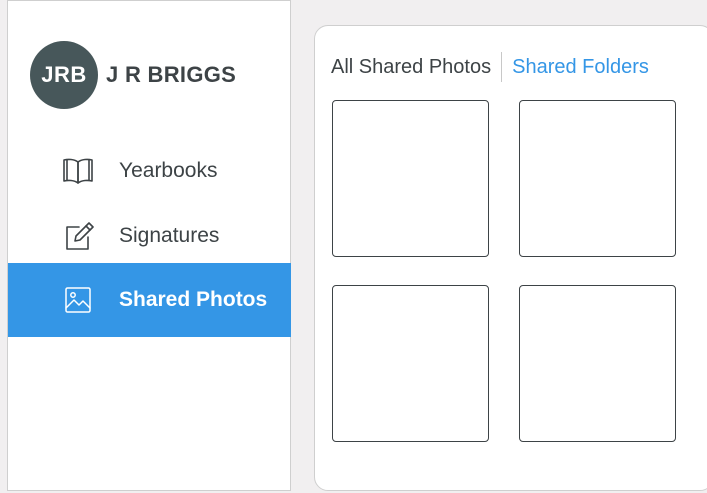 This screenshot has width=707, height=493. Describe the element at coordinates (502, 67) in the screenshot. I see `tab-divider` at that location.